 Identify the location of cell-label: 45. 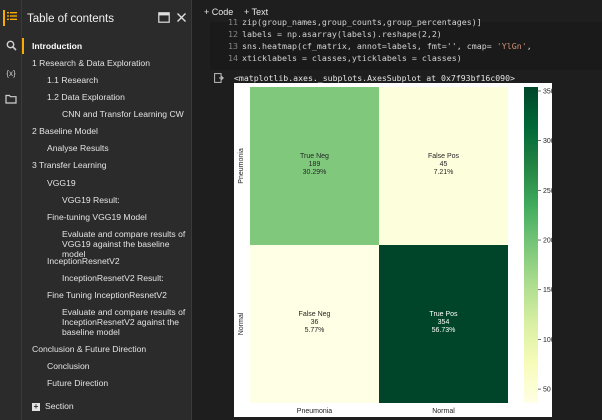
(444, 164).